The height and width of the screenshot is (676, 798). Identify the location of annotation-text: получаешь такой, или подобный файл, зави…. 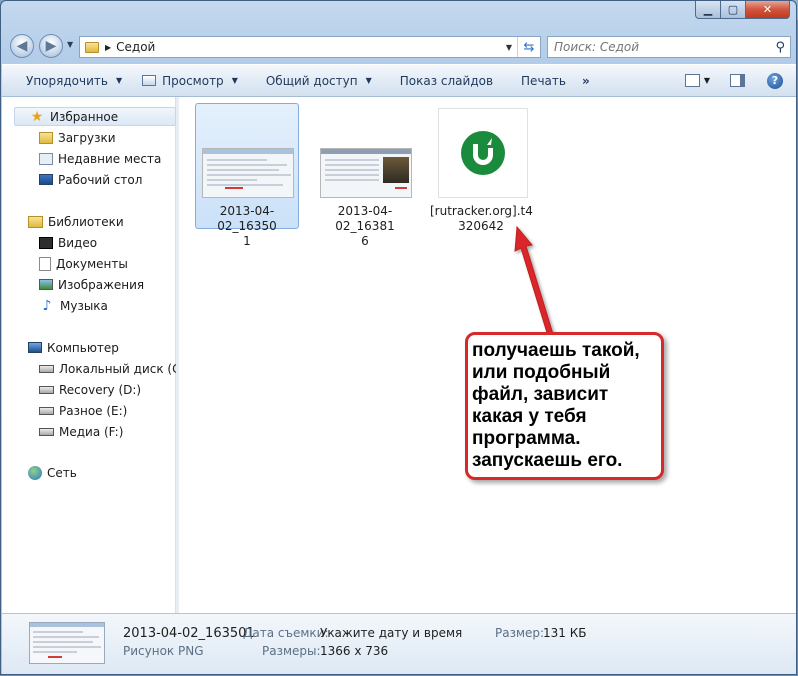
(556, 405).